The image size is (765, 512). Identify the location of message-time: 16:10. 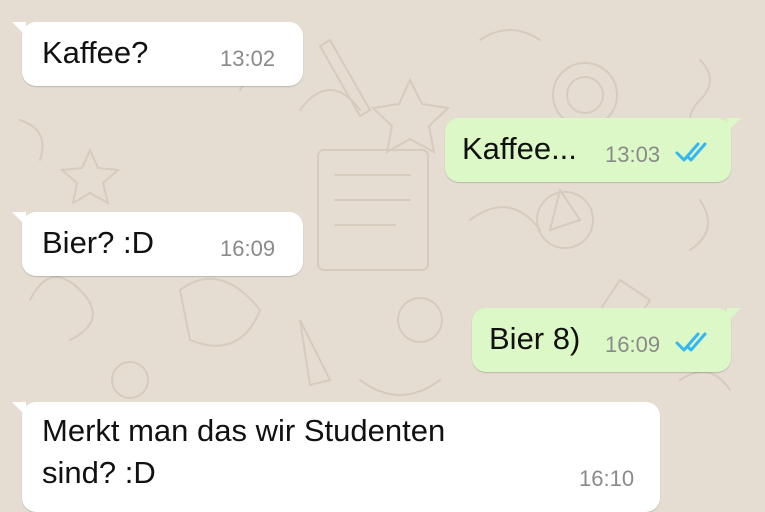
(607, 478).